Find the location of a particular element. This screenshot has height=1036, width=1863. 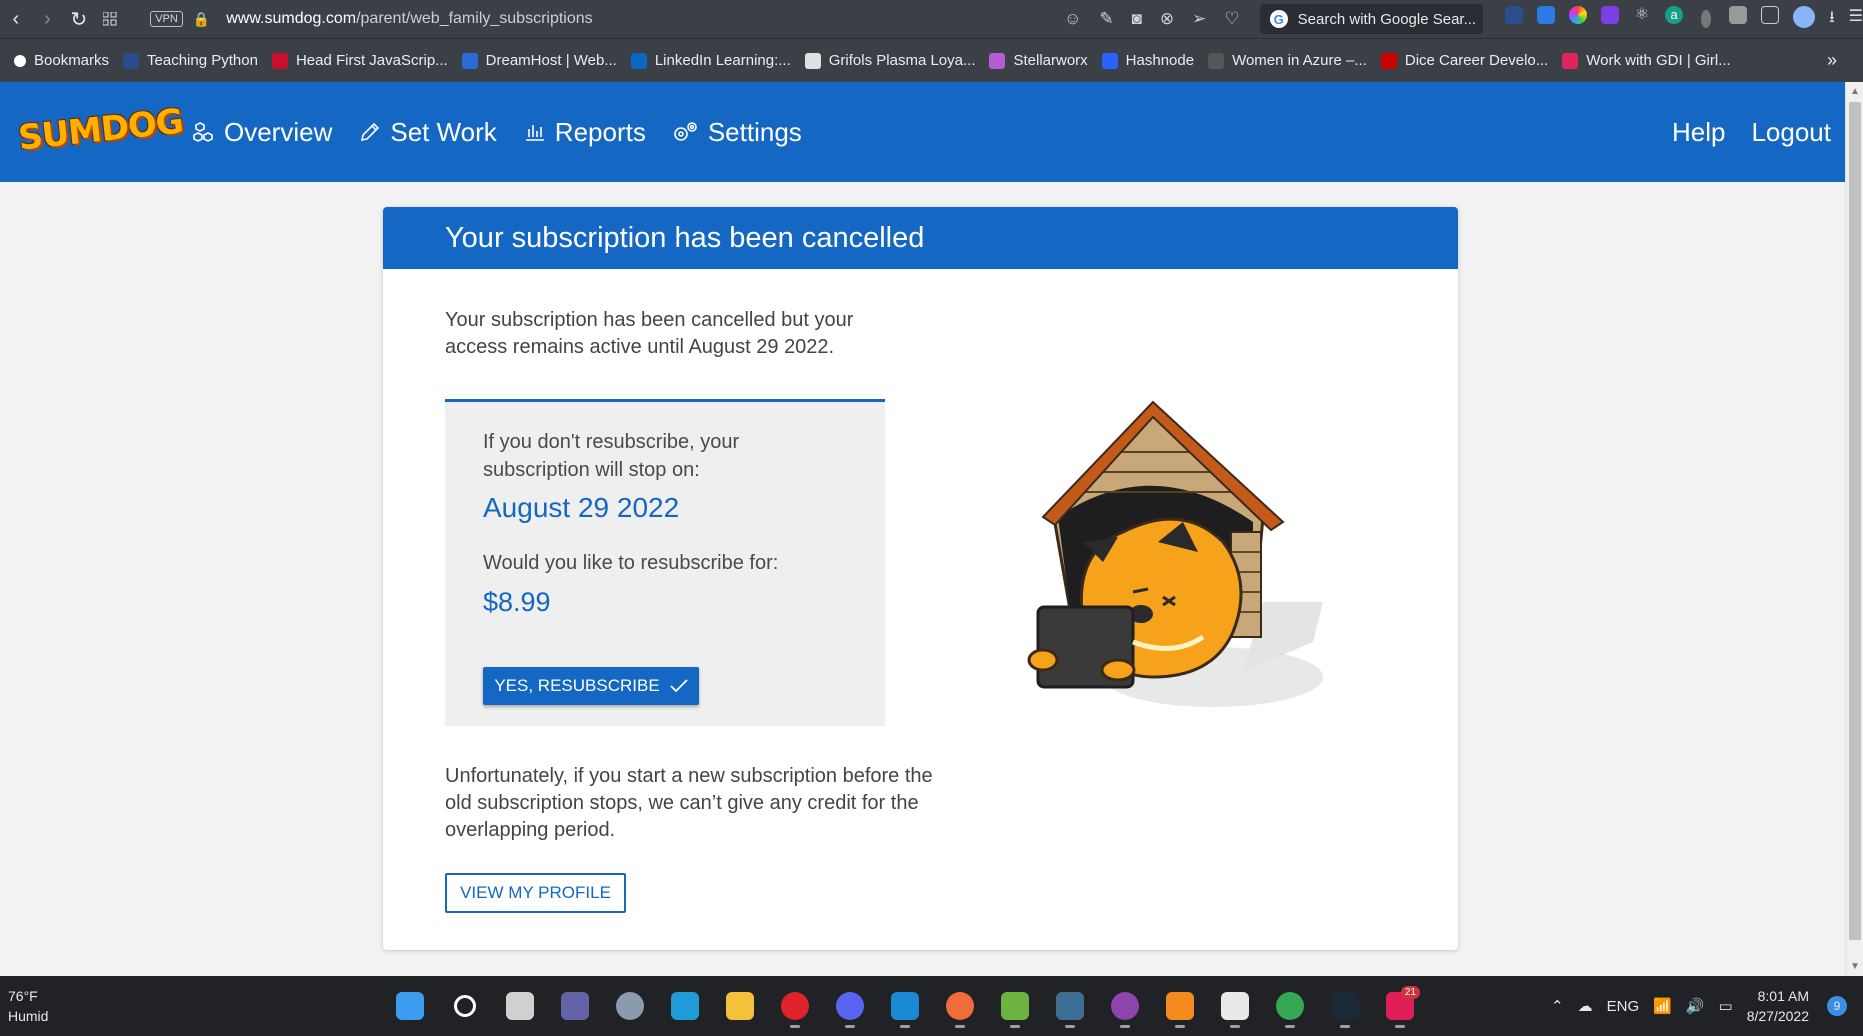

color-picker-icon is located at coordinates (1578, 14).